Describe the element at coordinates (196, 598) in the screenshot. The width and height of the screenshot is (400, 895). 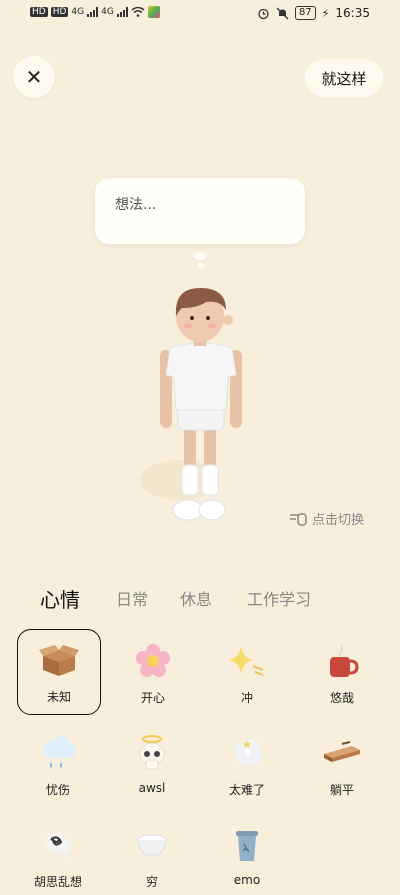
I see `tab-rest: 休息` at that location.